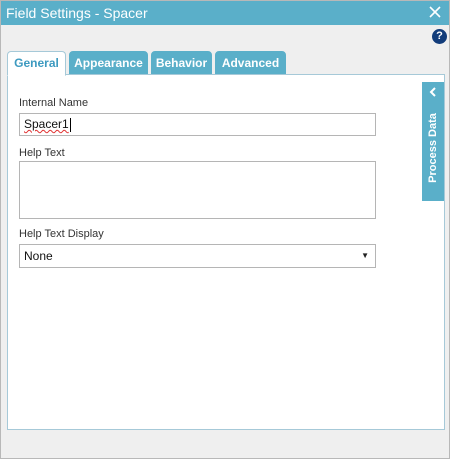 This screenshot has width=450, height=459. Describe the element at coordinates (197, 124) in the screenshot. I see `internal-name-input: Spacer1` at that location.